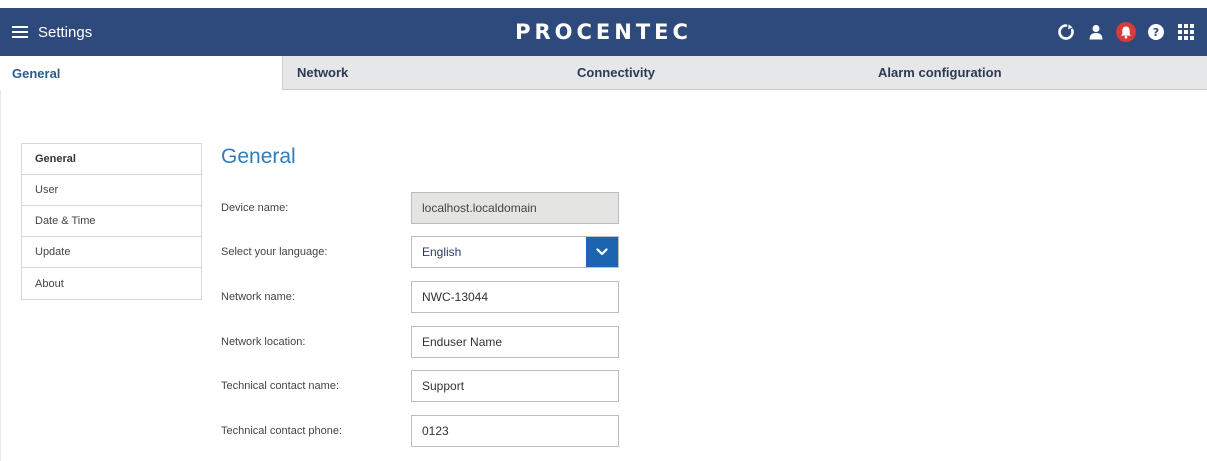  Describe the element at coordinates (442, 252) in the screenshot. I see `language-selected-value: English` at that location.